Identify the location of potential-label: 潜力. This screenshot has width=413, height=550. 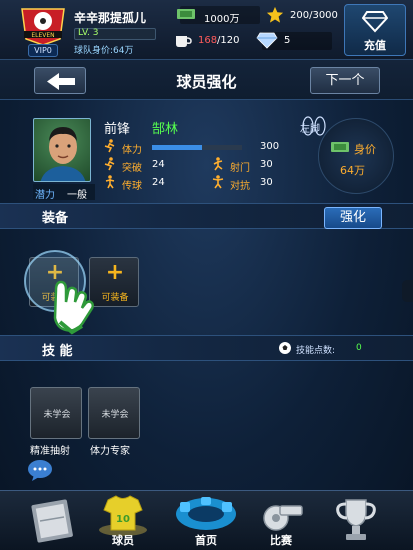
(45, 195).